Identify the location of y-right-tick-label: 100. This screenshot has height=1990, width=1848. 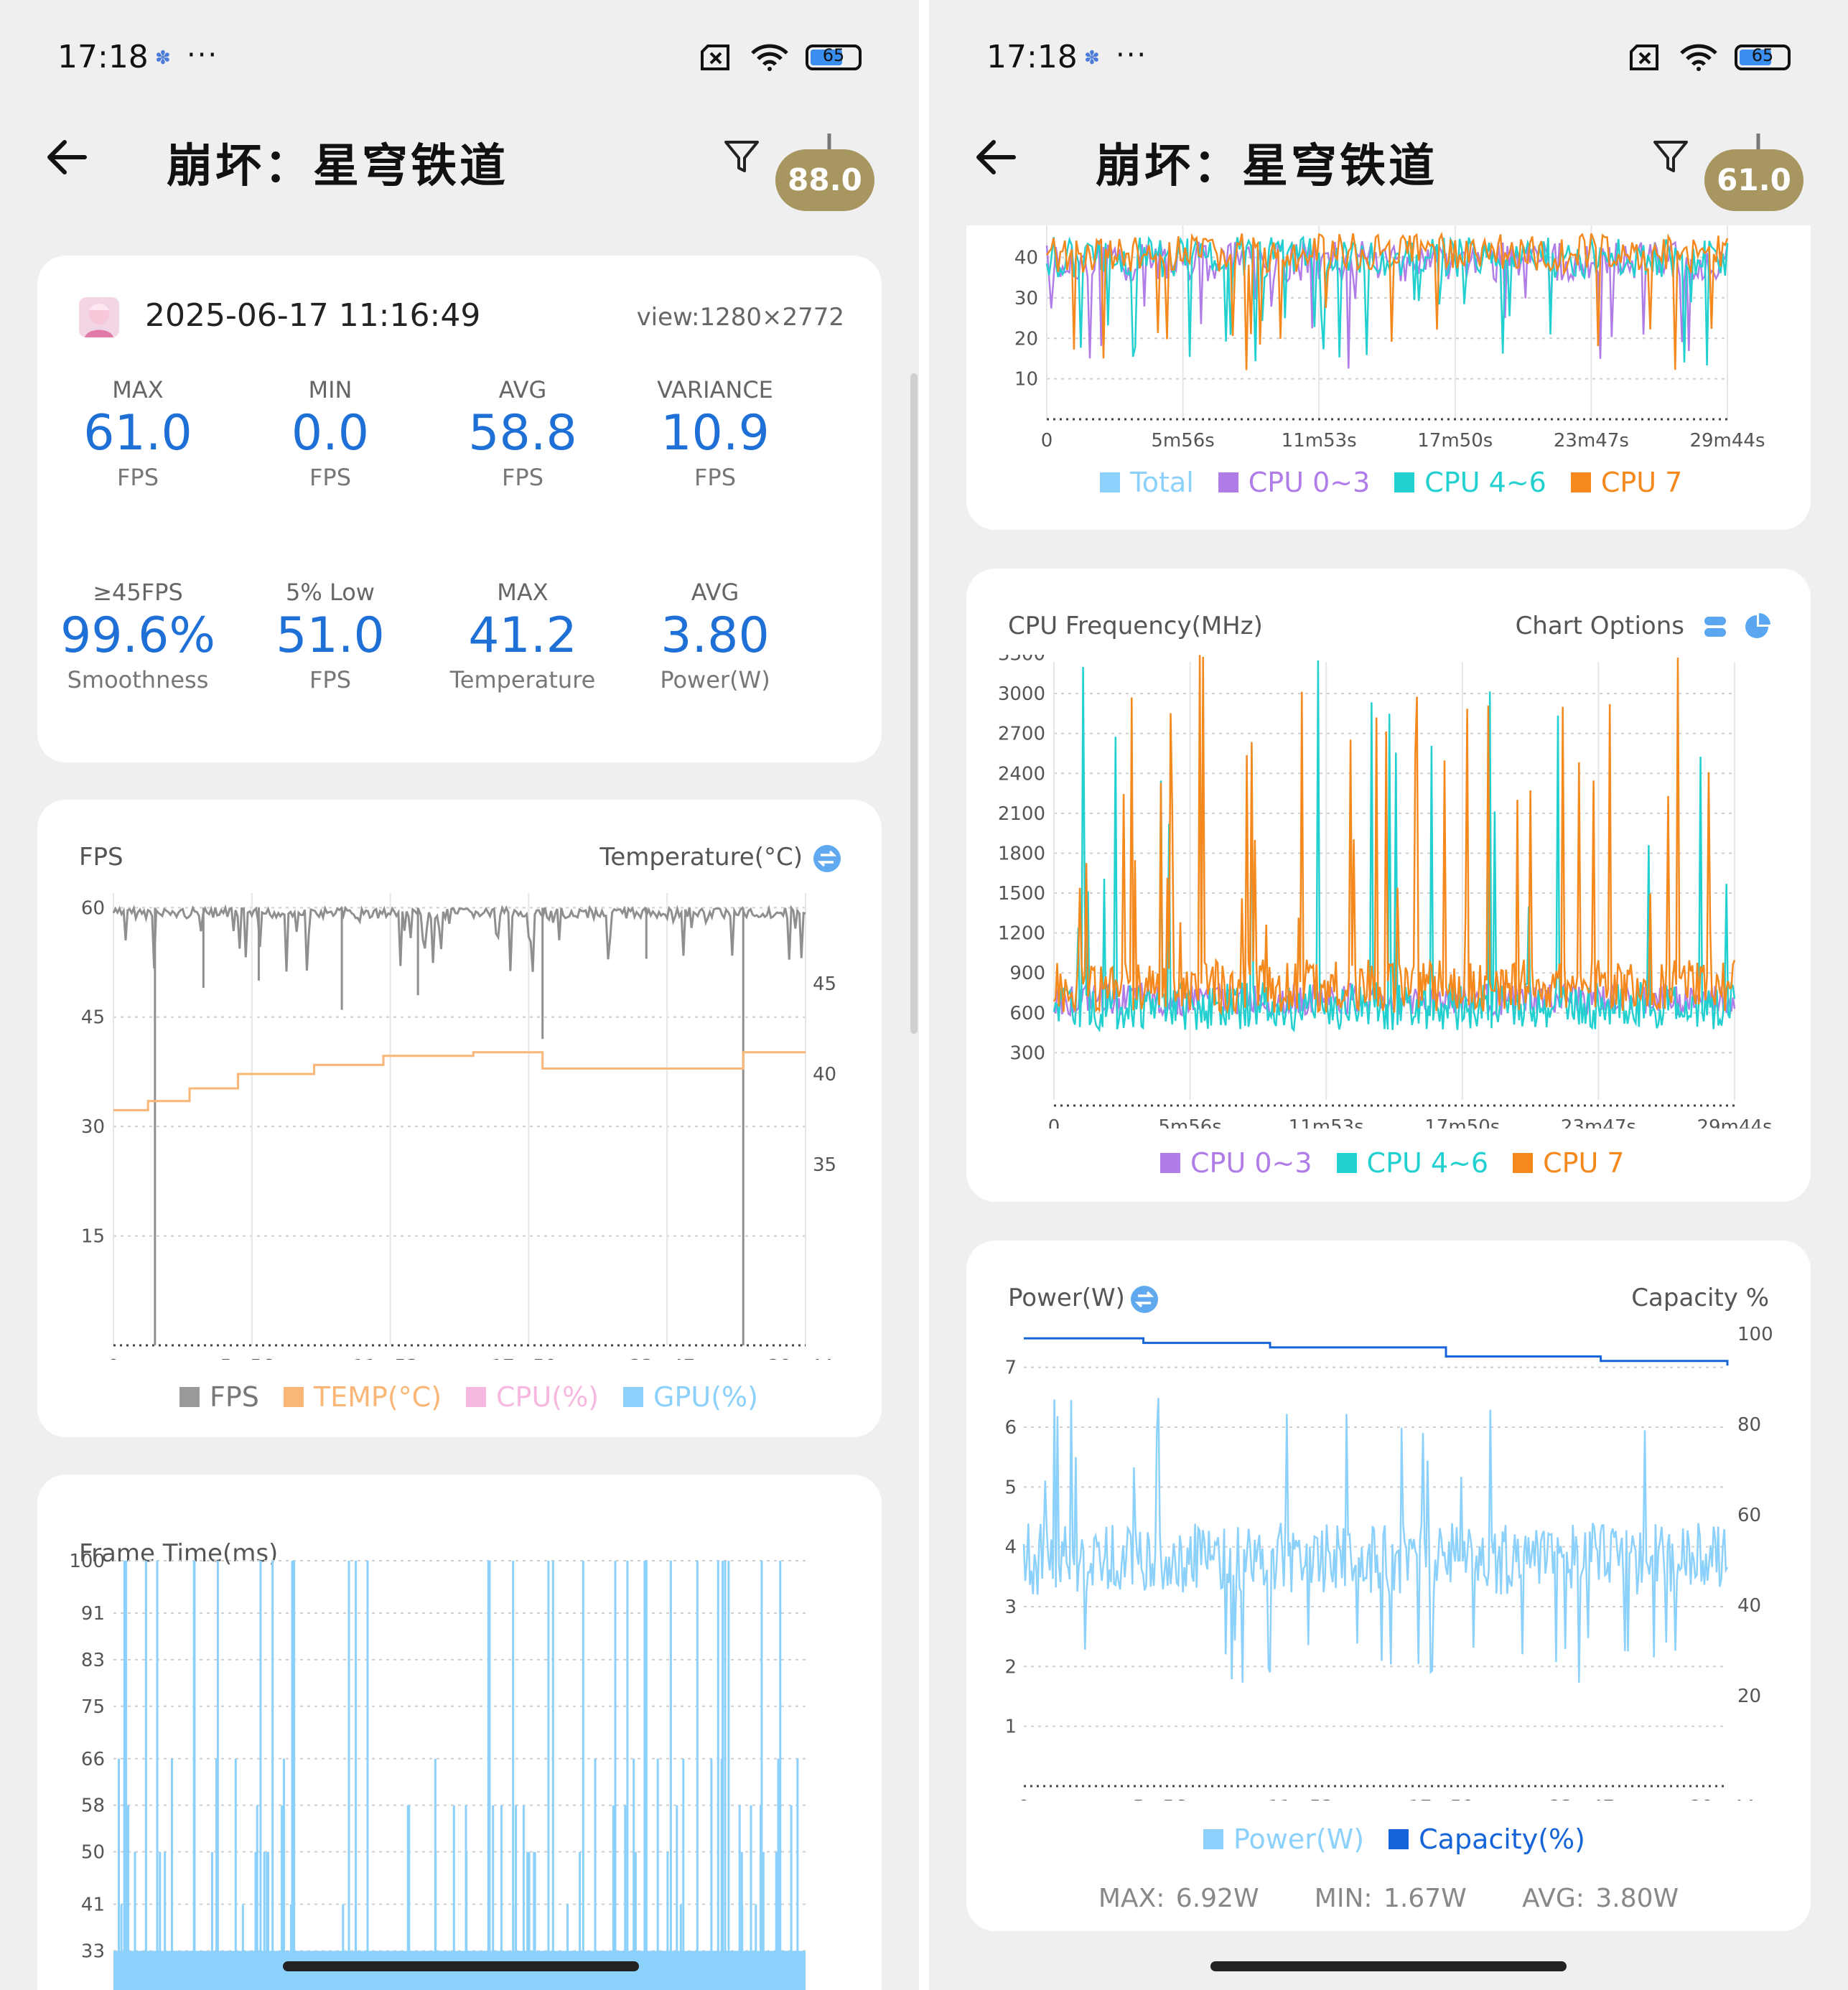
(1755, 1336).